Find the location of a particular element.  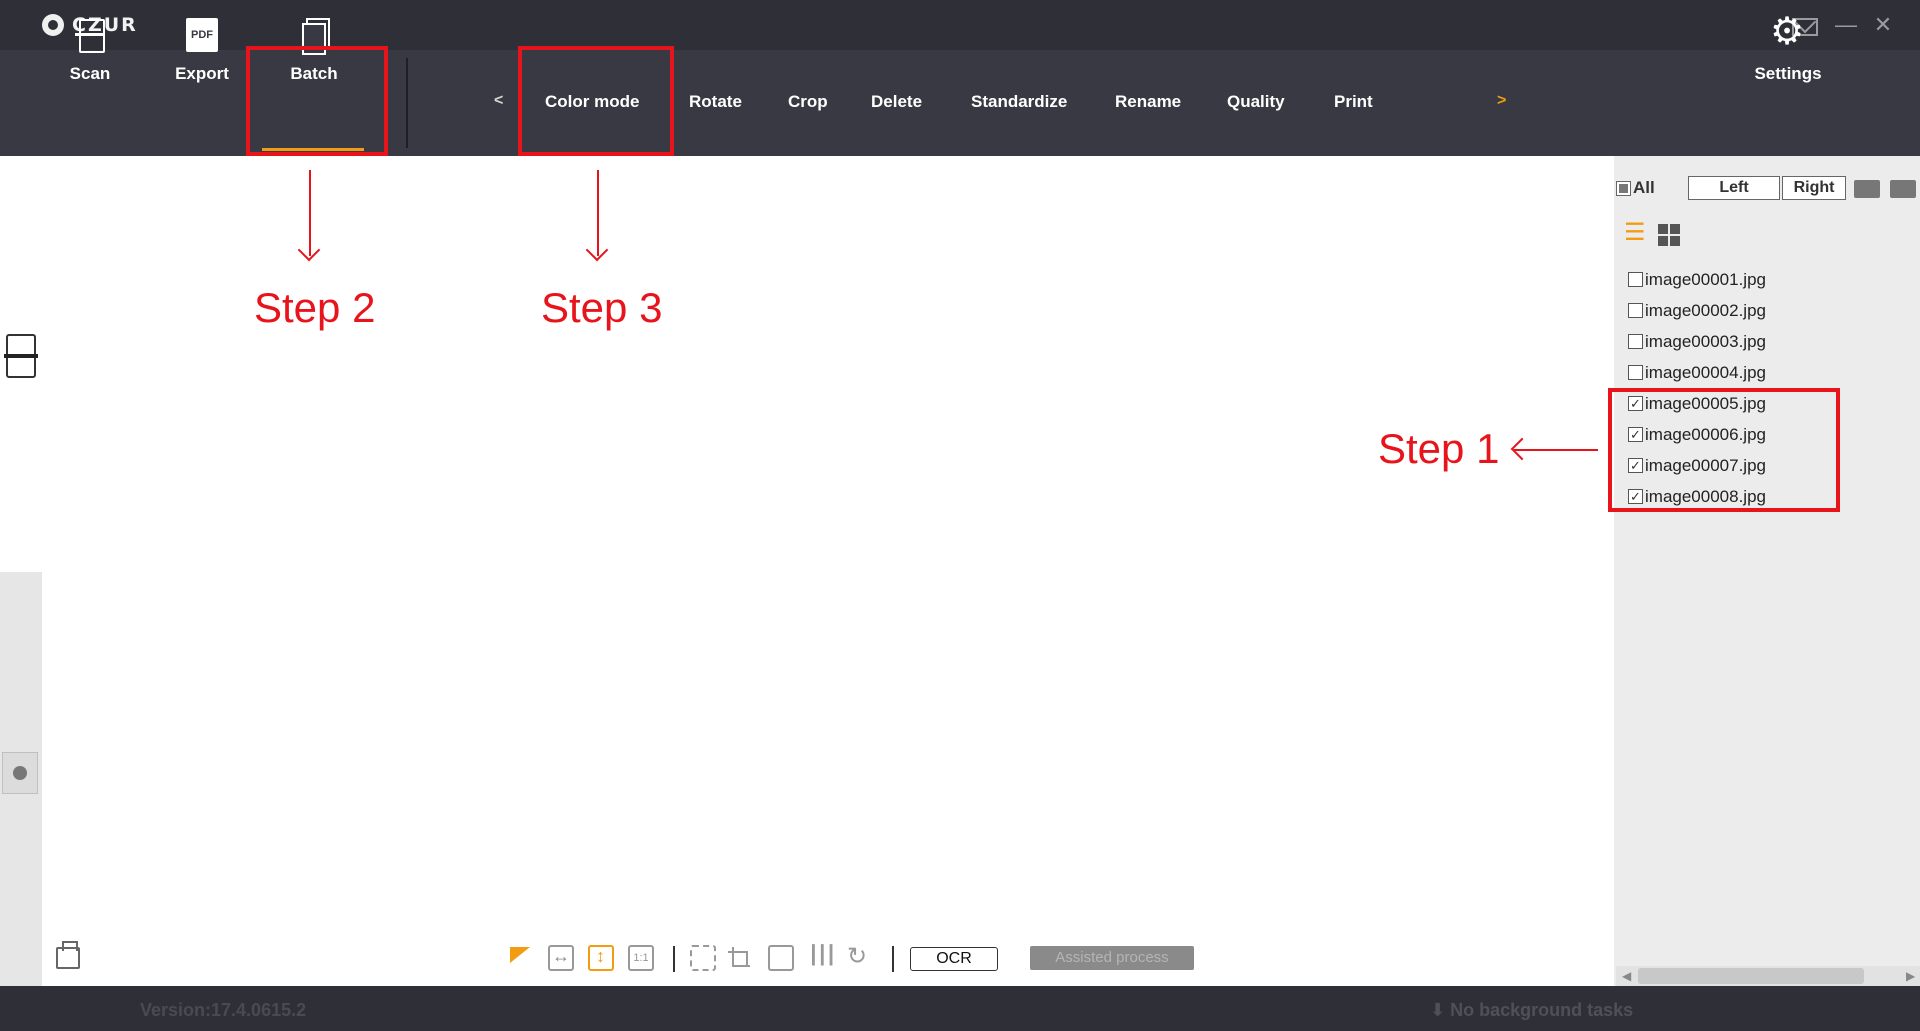

close-button: ✕ is located at coordinates (1883, 25).